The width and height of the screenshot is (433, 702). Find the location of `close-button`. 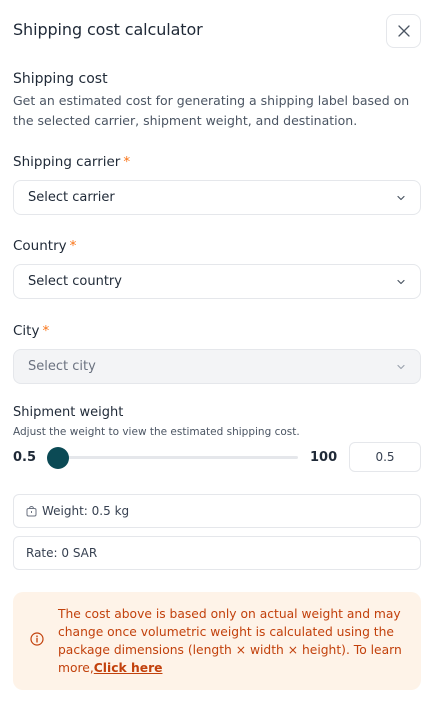

close-button is located at coordinates (403, 31).